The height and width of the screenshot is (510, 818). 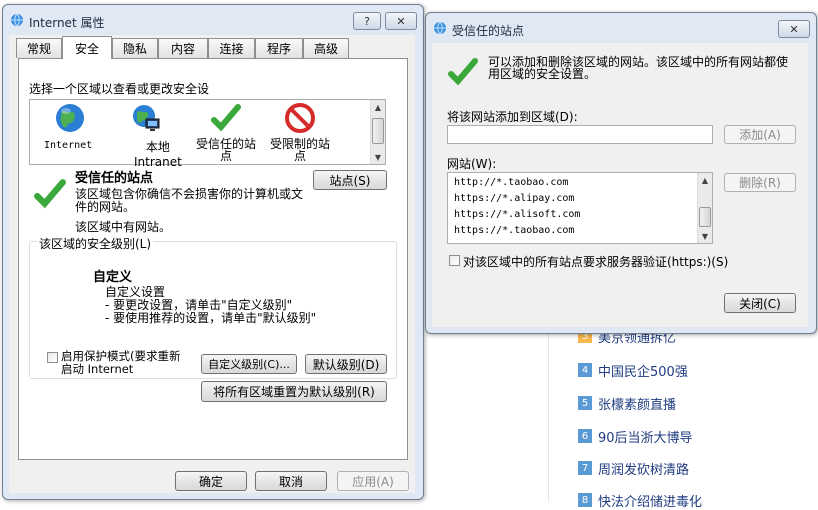 I want to click on zone-label: 受信任的站点, so click(x=225, y=150).